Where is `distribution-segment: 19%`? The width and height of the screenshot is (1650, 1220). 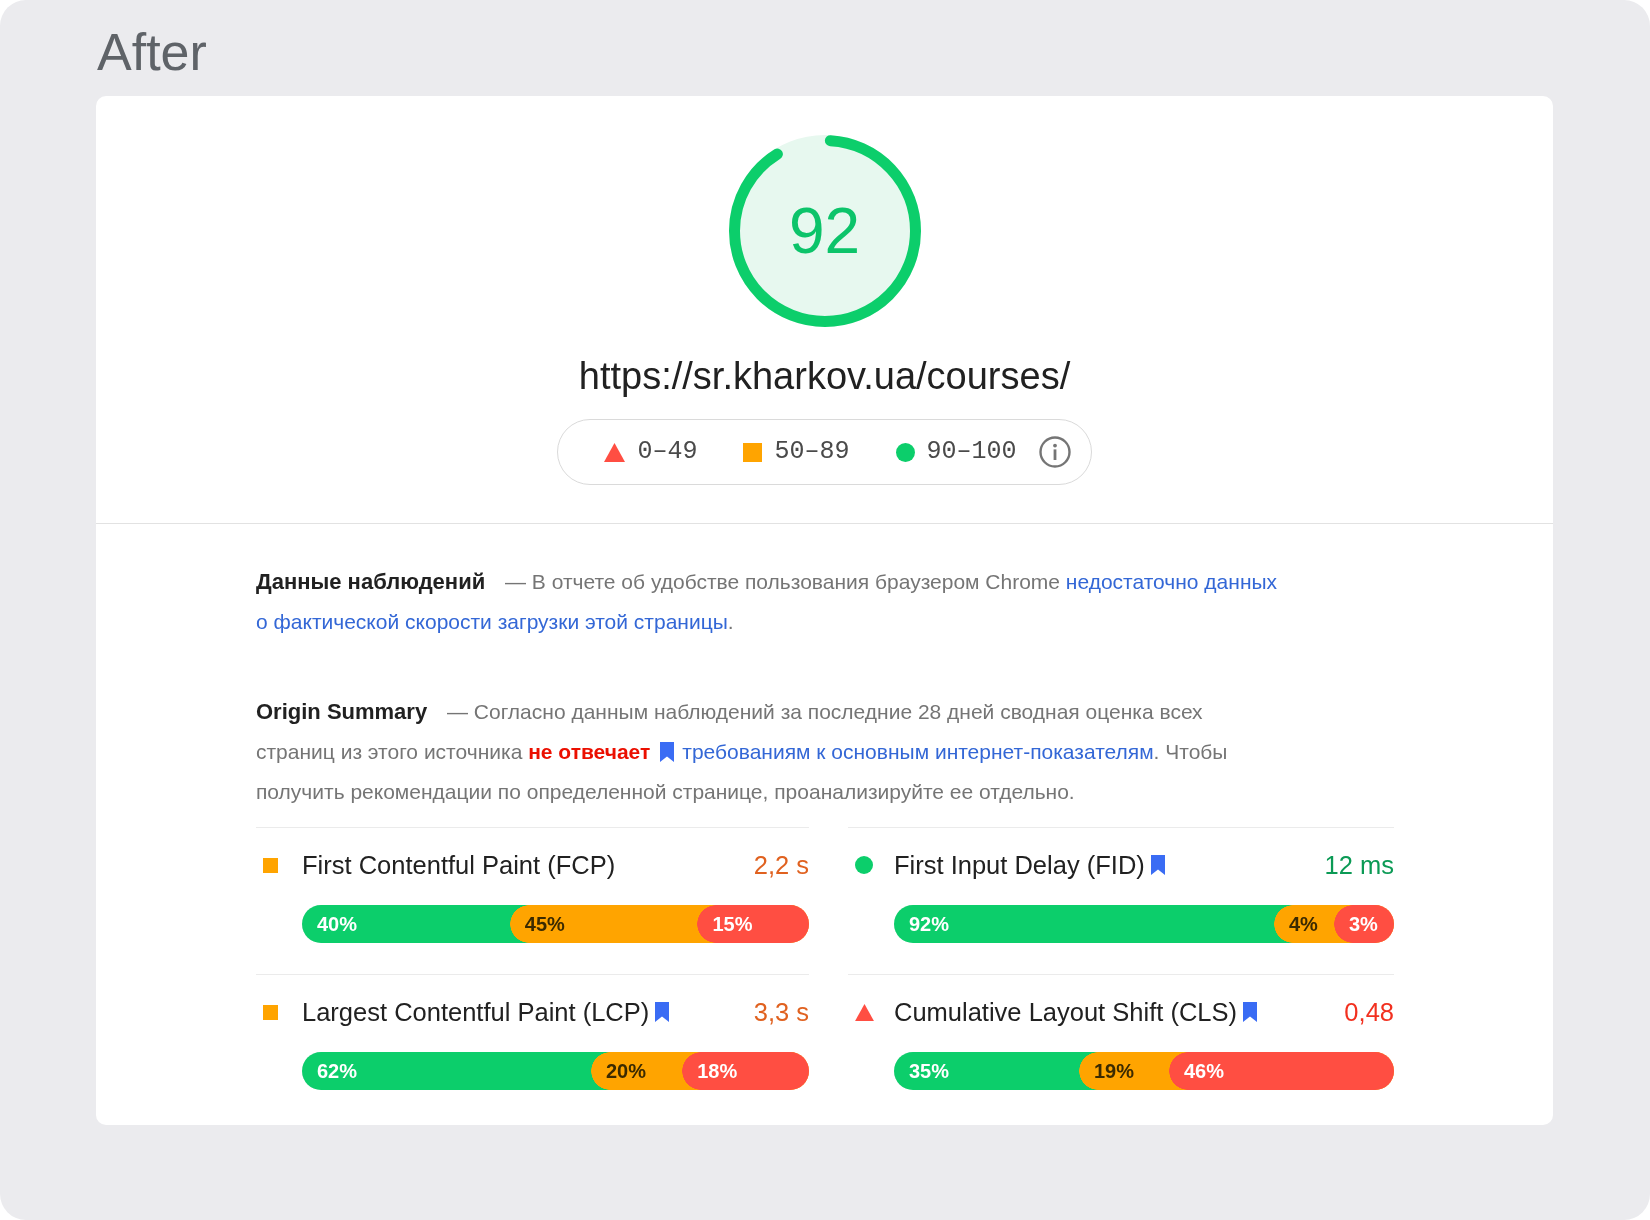
distribution-segment: 19% is located at coordinates (1124, 1071).